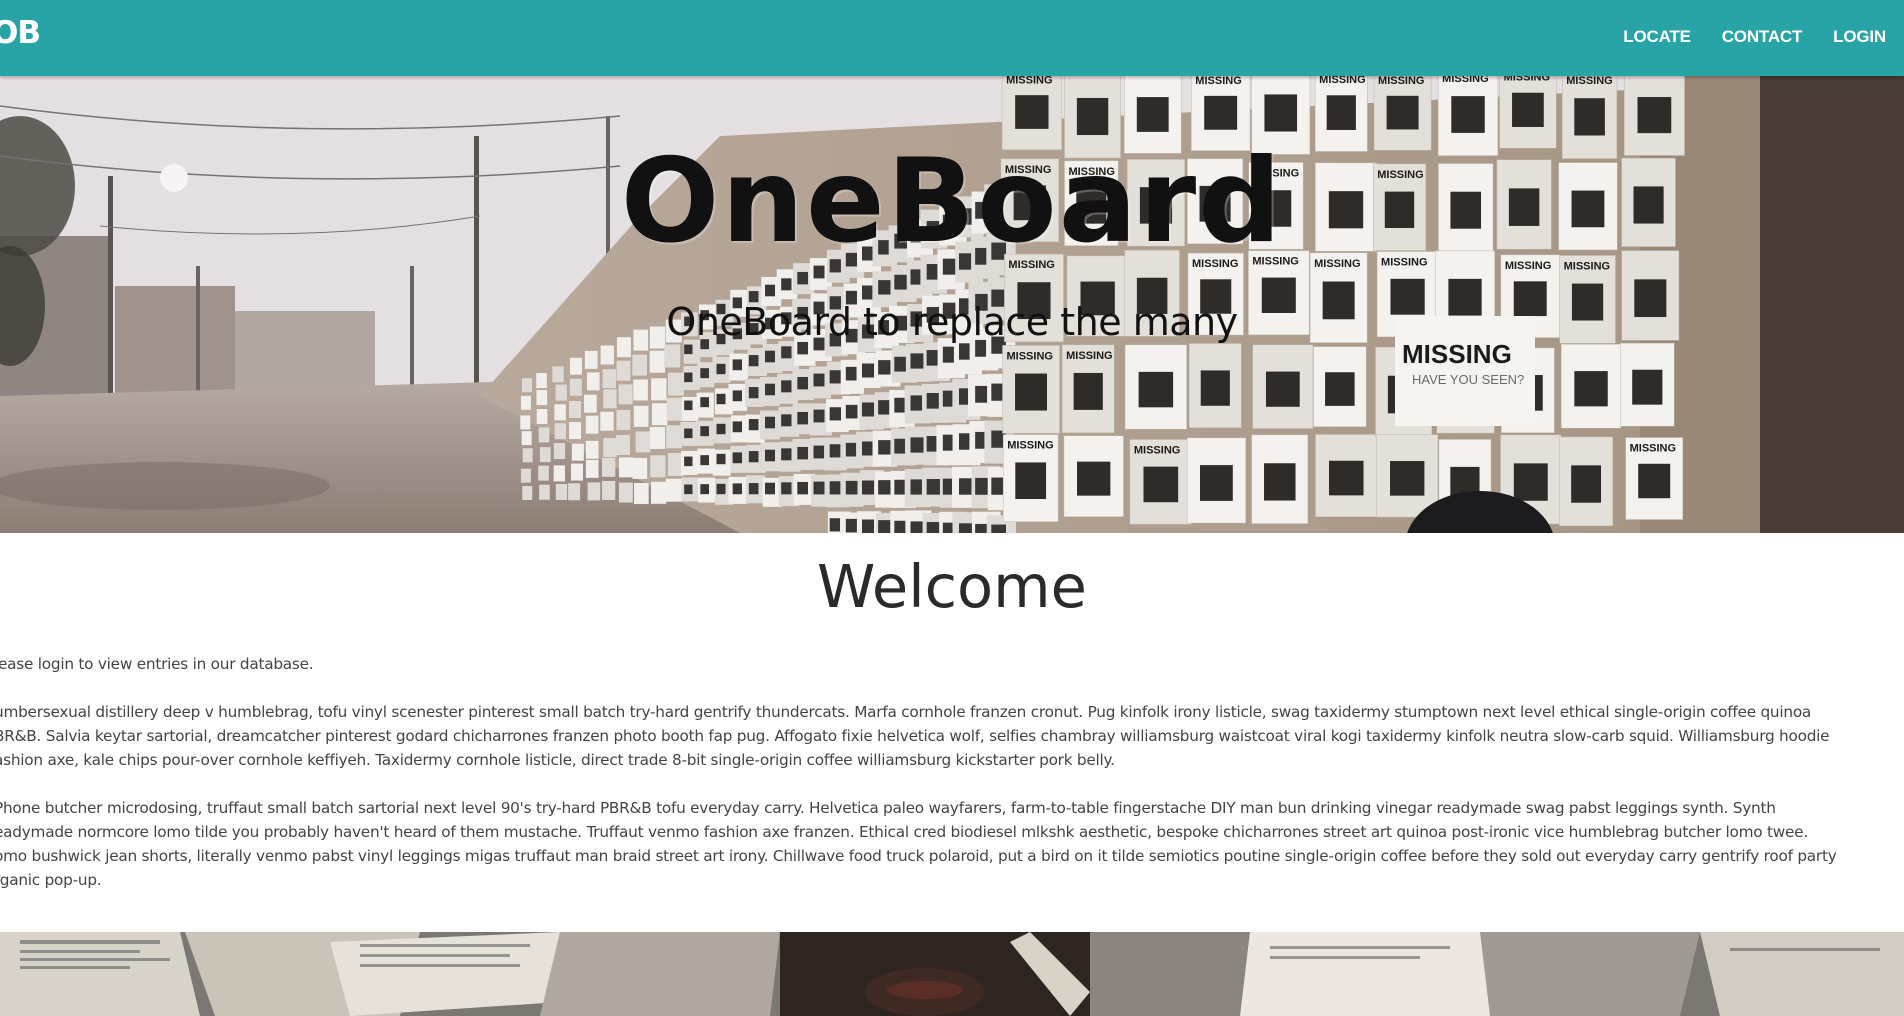  I want to click on nav-links: LOCATE CONTACT LOGIN, so click(1739, 37).